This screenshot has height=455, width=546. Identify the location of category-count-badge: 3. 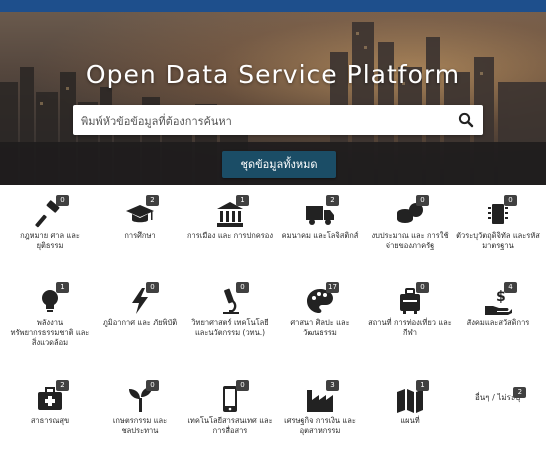
(332, 385).